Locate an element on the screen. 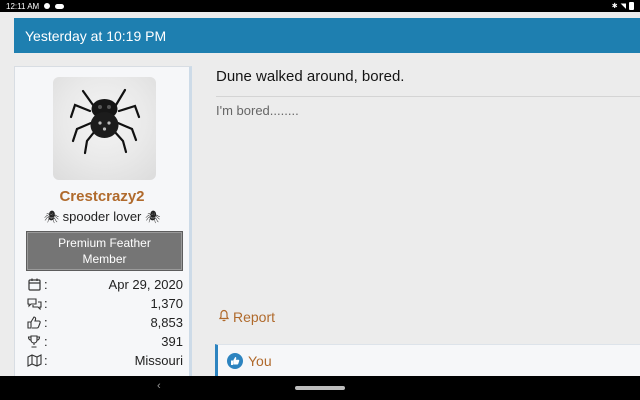  calendar-icon is located at coordinates (34, 285).